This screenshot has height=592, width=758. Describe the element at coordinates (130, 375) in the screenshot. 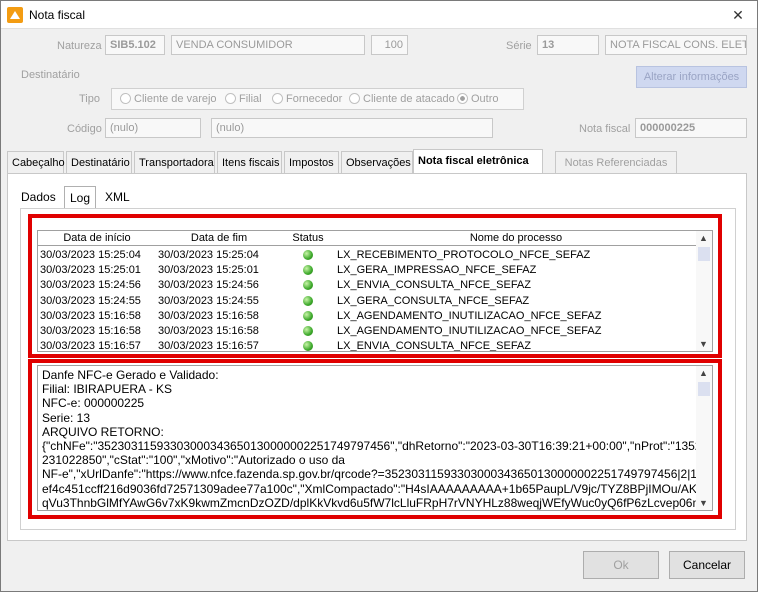

I see `memo-line: Danfe NFC-e Gerado e Validado:` at that location.